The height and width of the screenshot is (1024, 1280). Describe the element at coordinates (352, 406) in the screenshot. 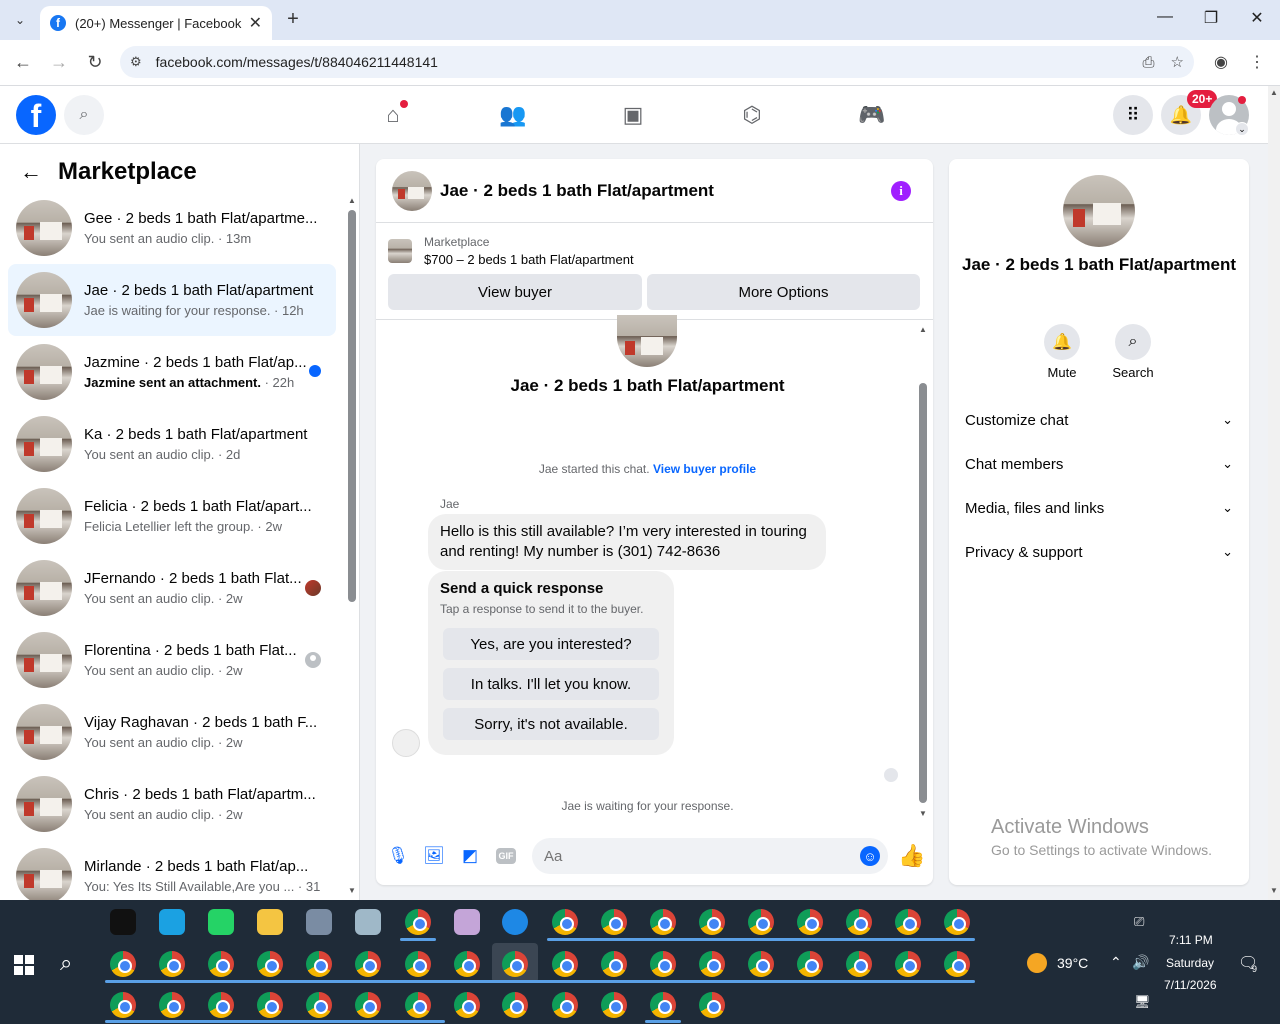

I see `scrollbar-thumb` at that location.